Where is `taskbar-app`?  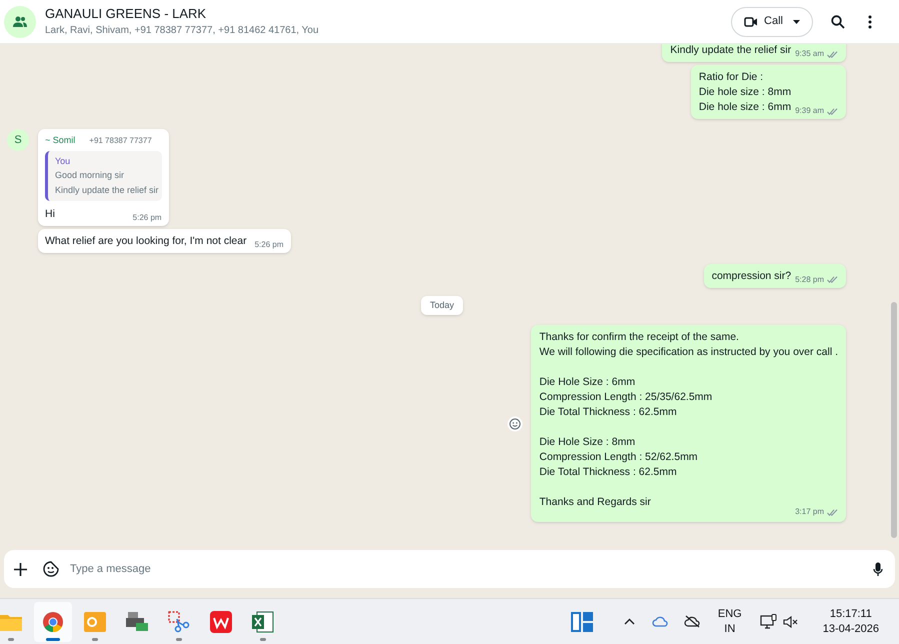
taskbar-app is located at coordinates (53, 622).